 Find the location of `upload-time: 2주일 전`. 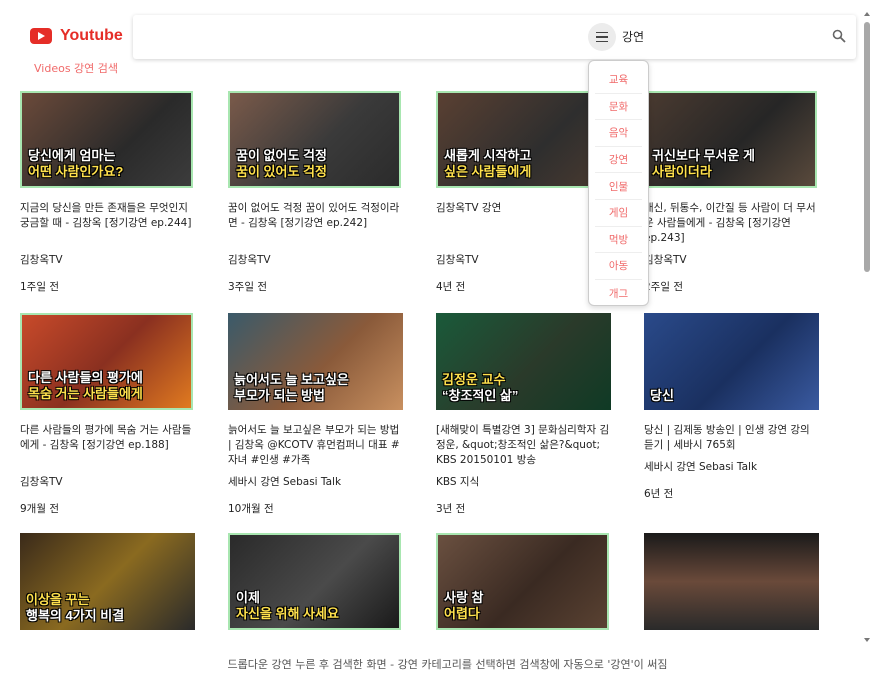

upload-time: 2주일 전 is located at coordinates (663, 287).